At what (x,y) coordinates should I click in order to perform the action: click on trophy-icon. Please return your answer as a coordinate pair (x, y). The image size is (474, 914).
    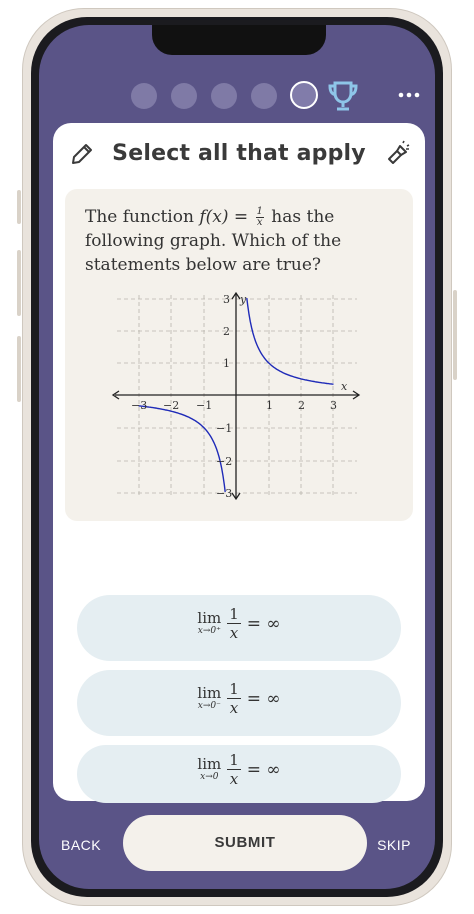
    Looking at the image, I should click on (343, 96).